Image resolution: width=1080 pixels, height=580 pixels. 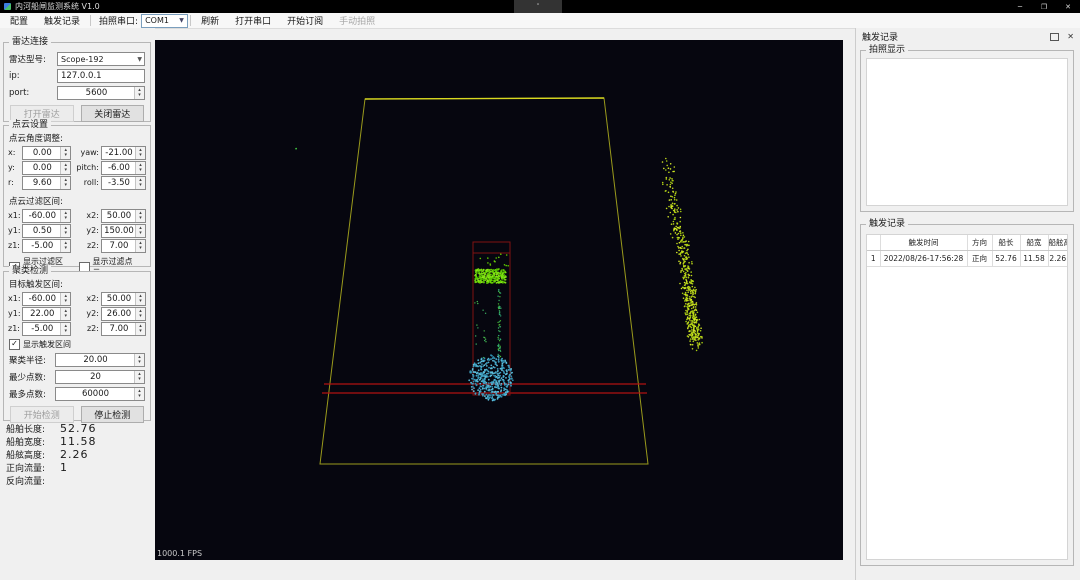 What do you see at coordinates (42, 414) in the screenshot?
I see `start-detect-button: 开始检测` at bounding box center [42, 414].